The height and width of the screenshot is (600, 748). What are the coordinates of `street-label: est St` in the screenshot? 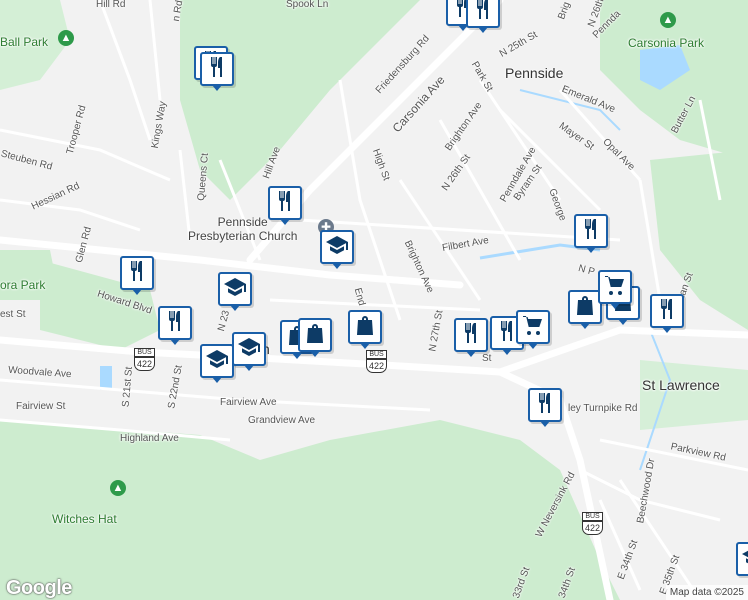 It's located at (13, 314).